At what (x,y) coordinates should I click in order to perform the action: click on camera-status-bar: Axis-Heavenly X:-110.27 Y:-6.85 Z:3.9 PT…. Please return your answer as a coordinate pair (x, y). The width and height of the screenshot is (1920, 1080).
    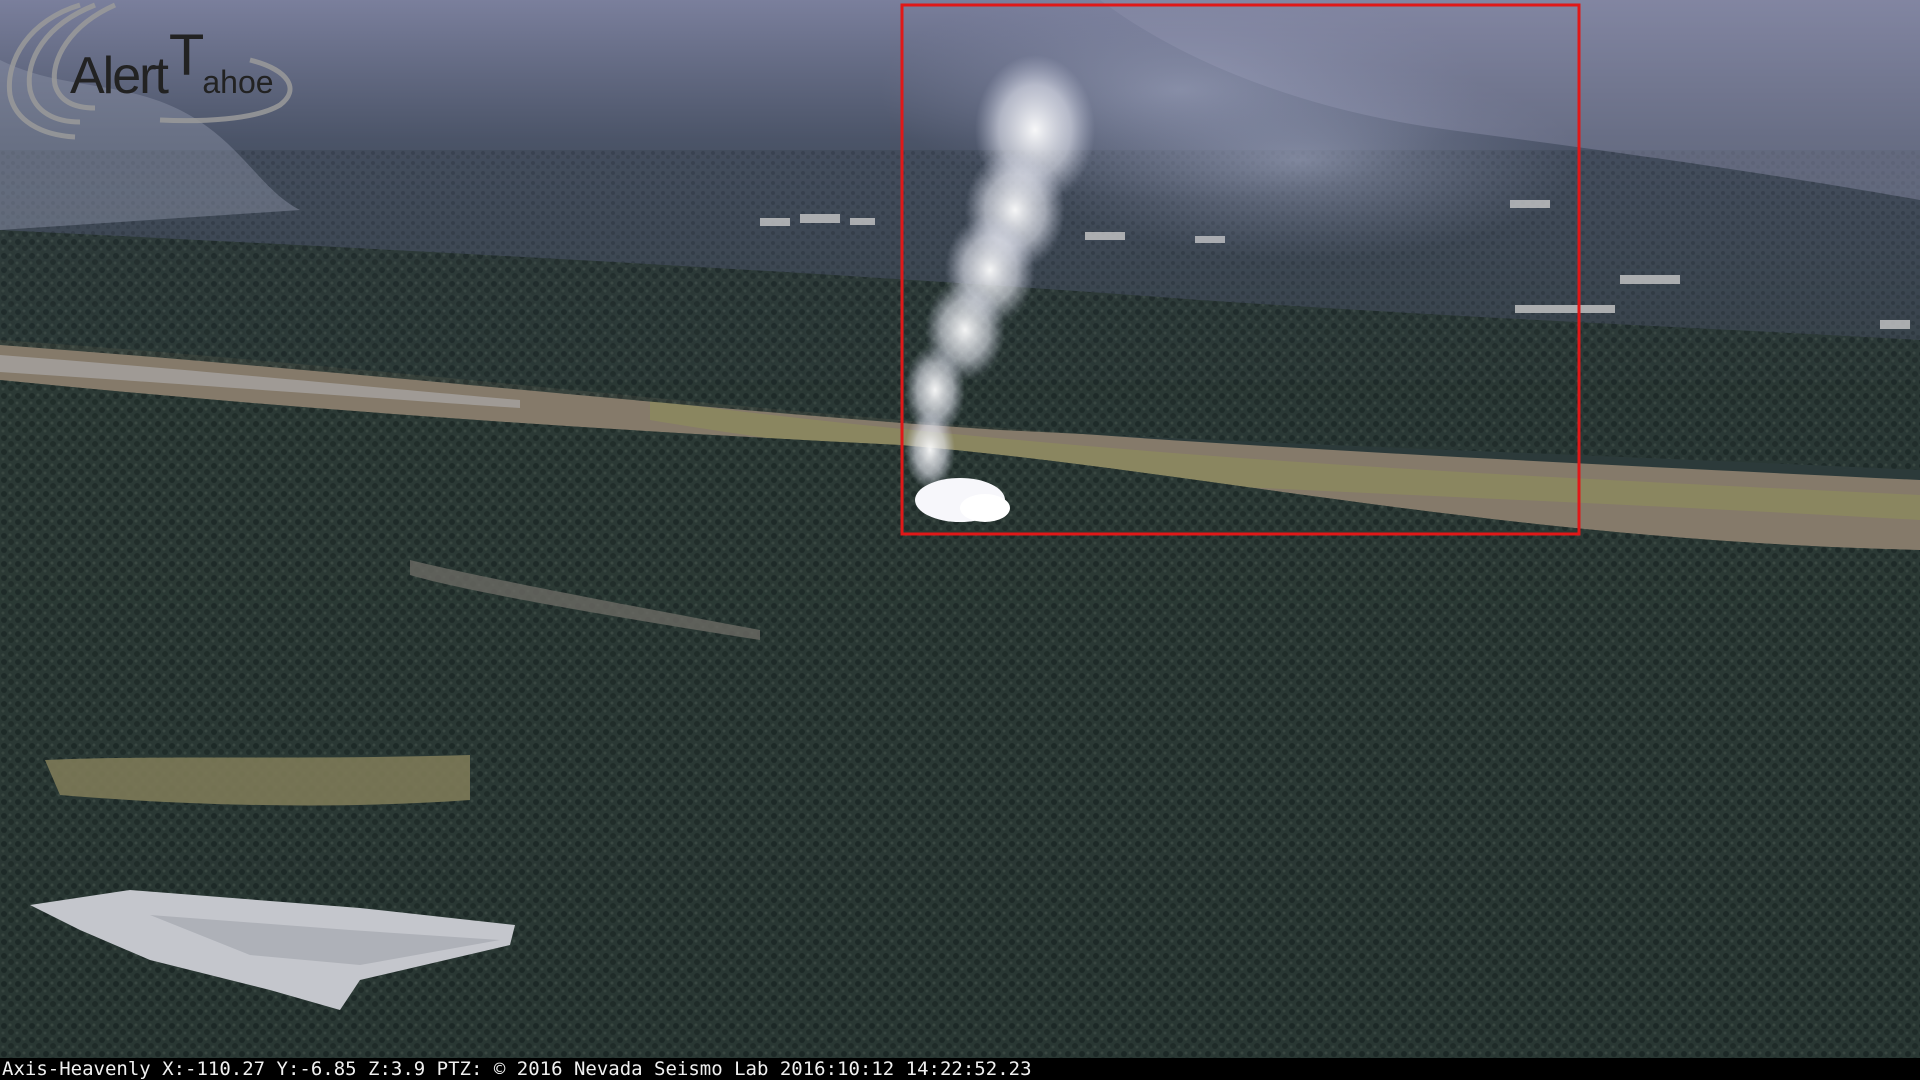
    Looking at the image, I should click on (960, 1069).